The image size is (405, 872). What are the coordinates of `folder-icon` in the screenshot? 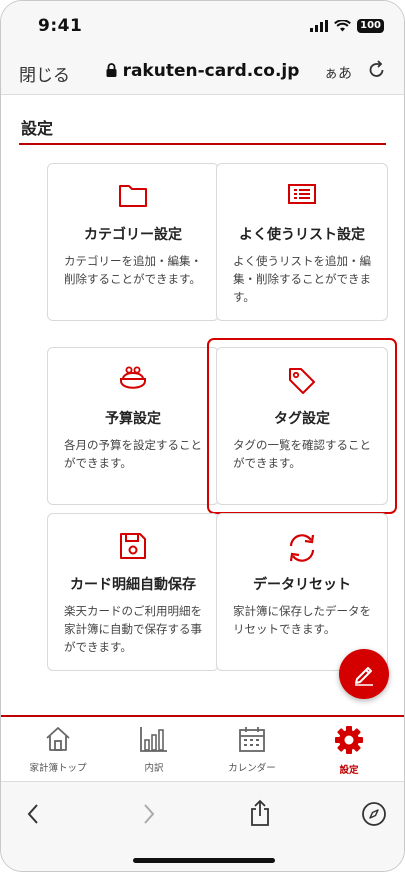 It's located at (133, 196).